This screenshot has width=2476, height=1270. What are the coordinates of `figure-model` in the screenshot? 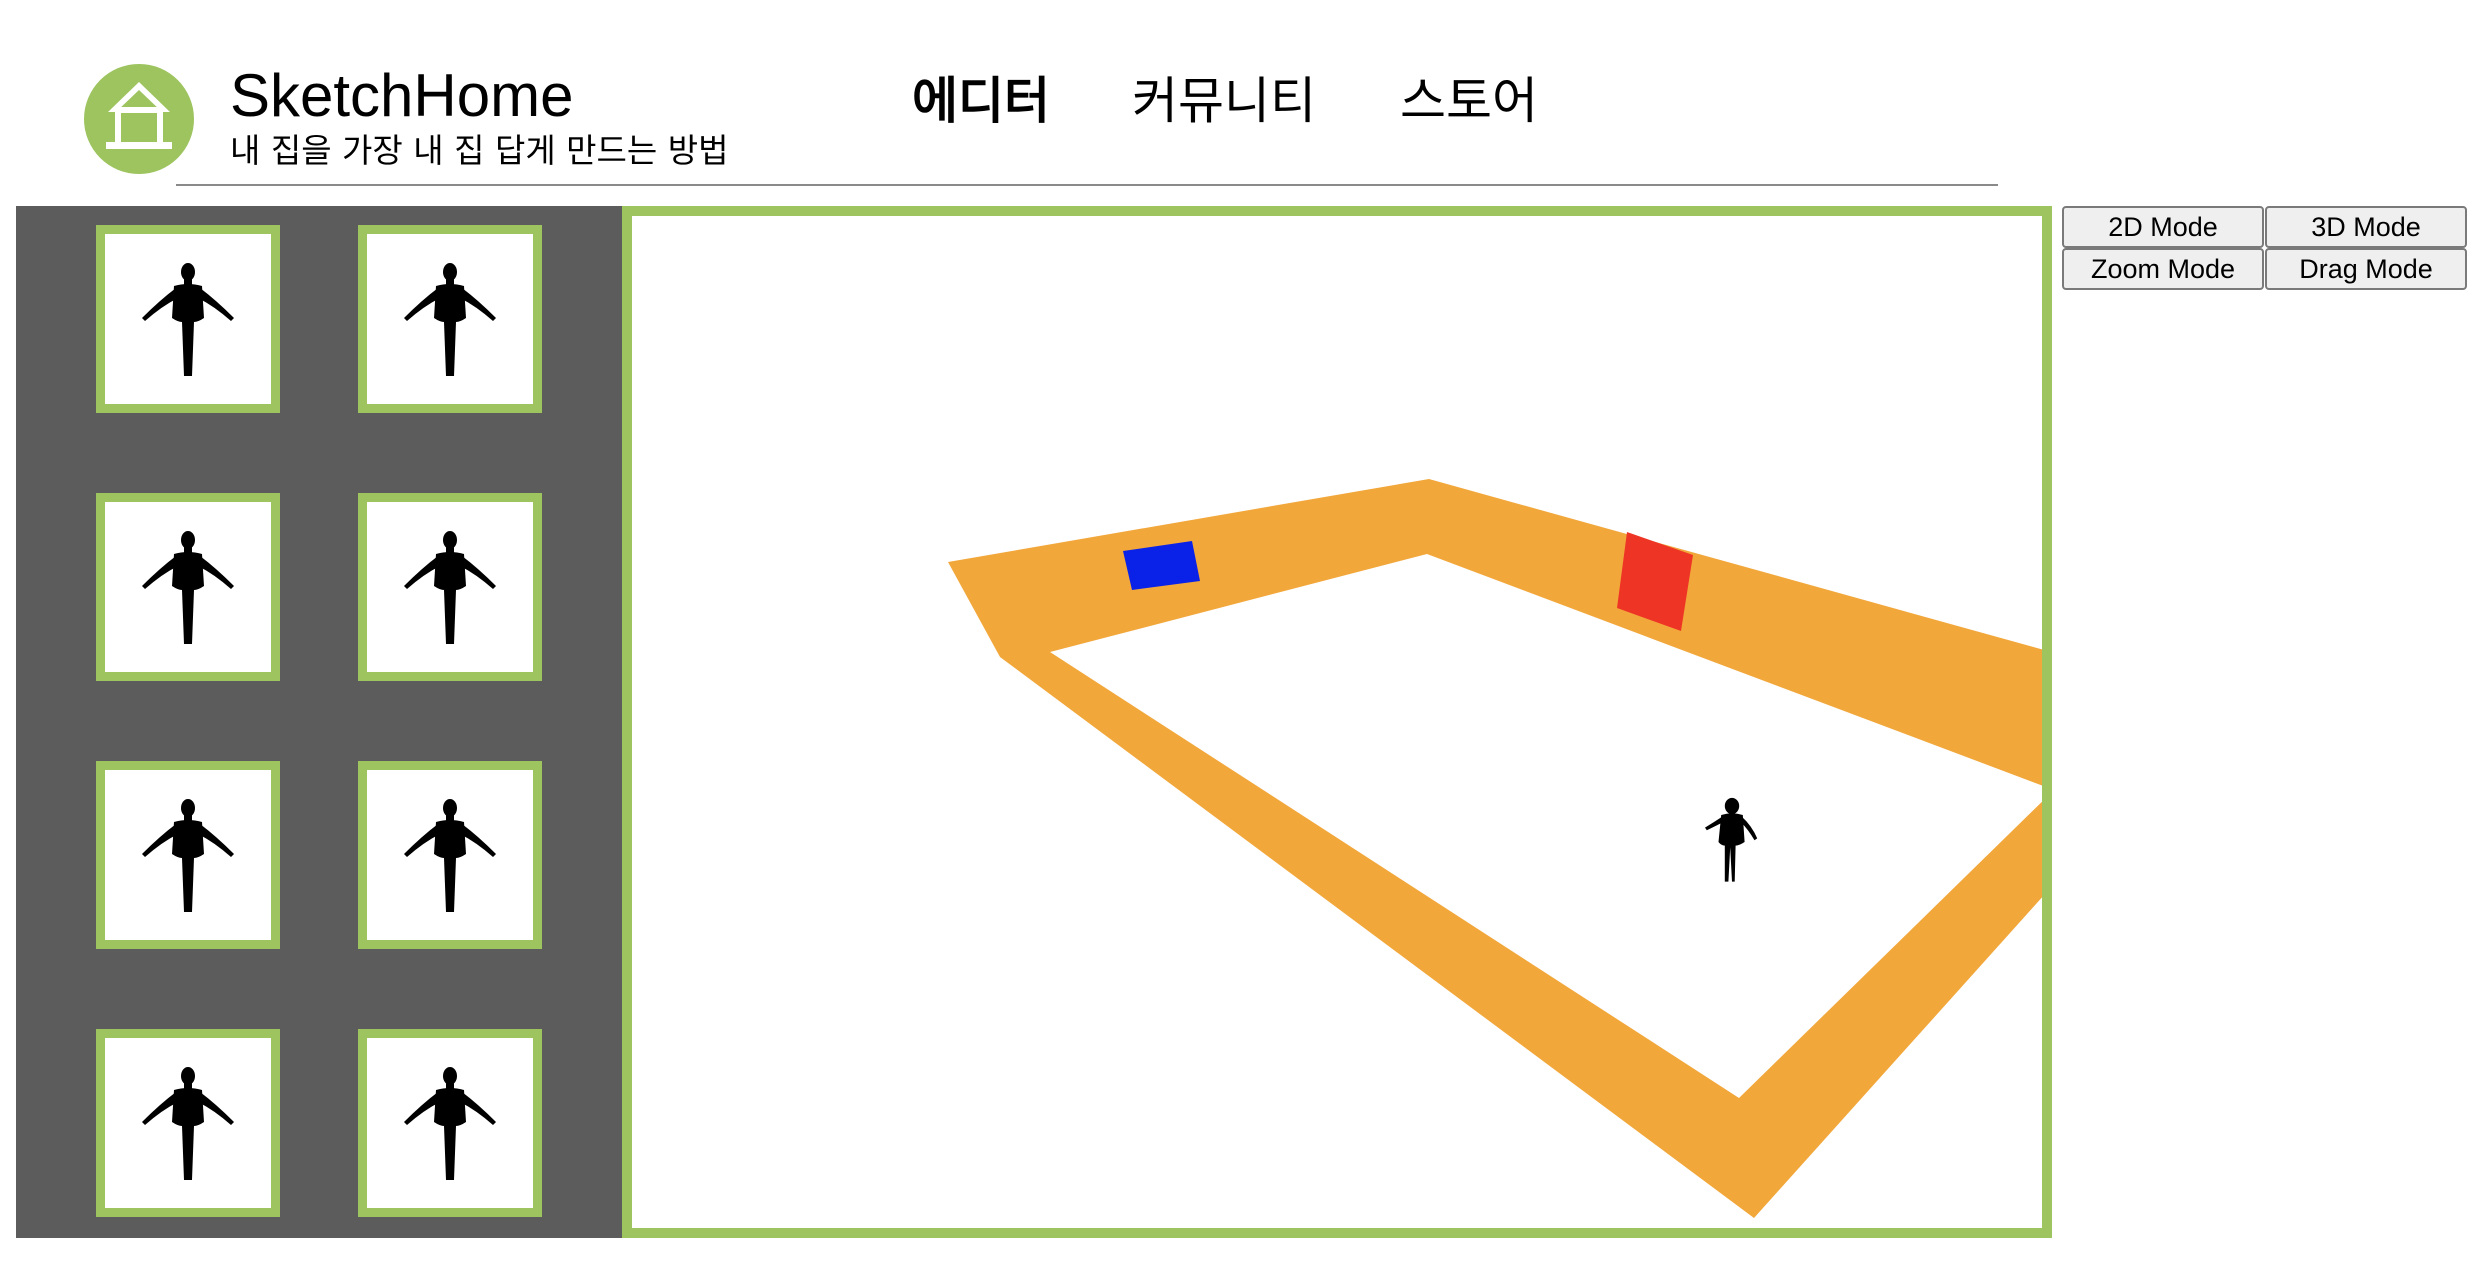 It's located at (1731, 839).